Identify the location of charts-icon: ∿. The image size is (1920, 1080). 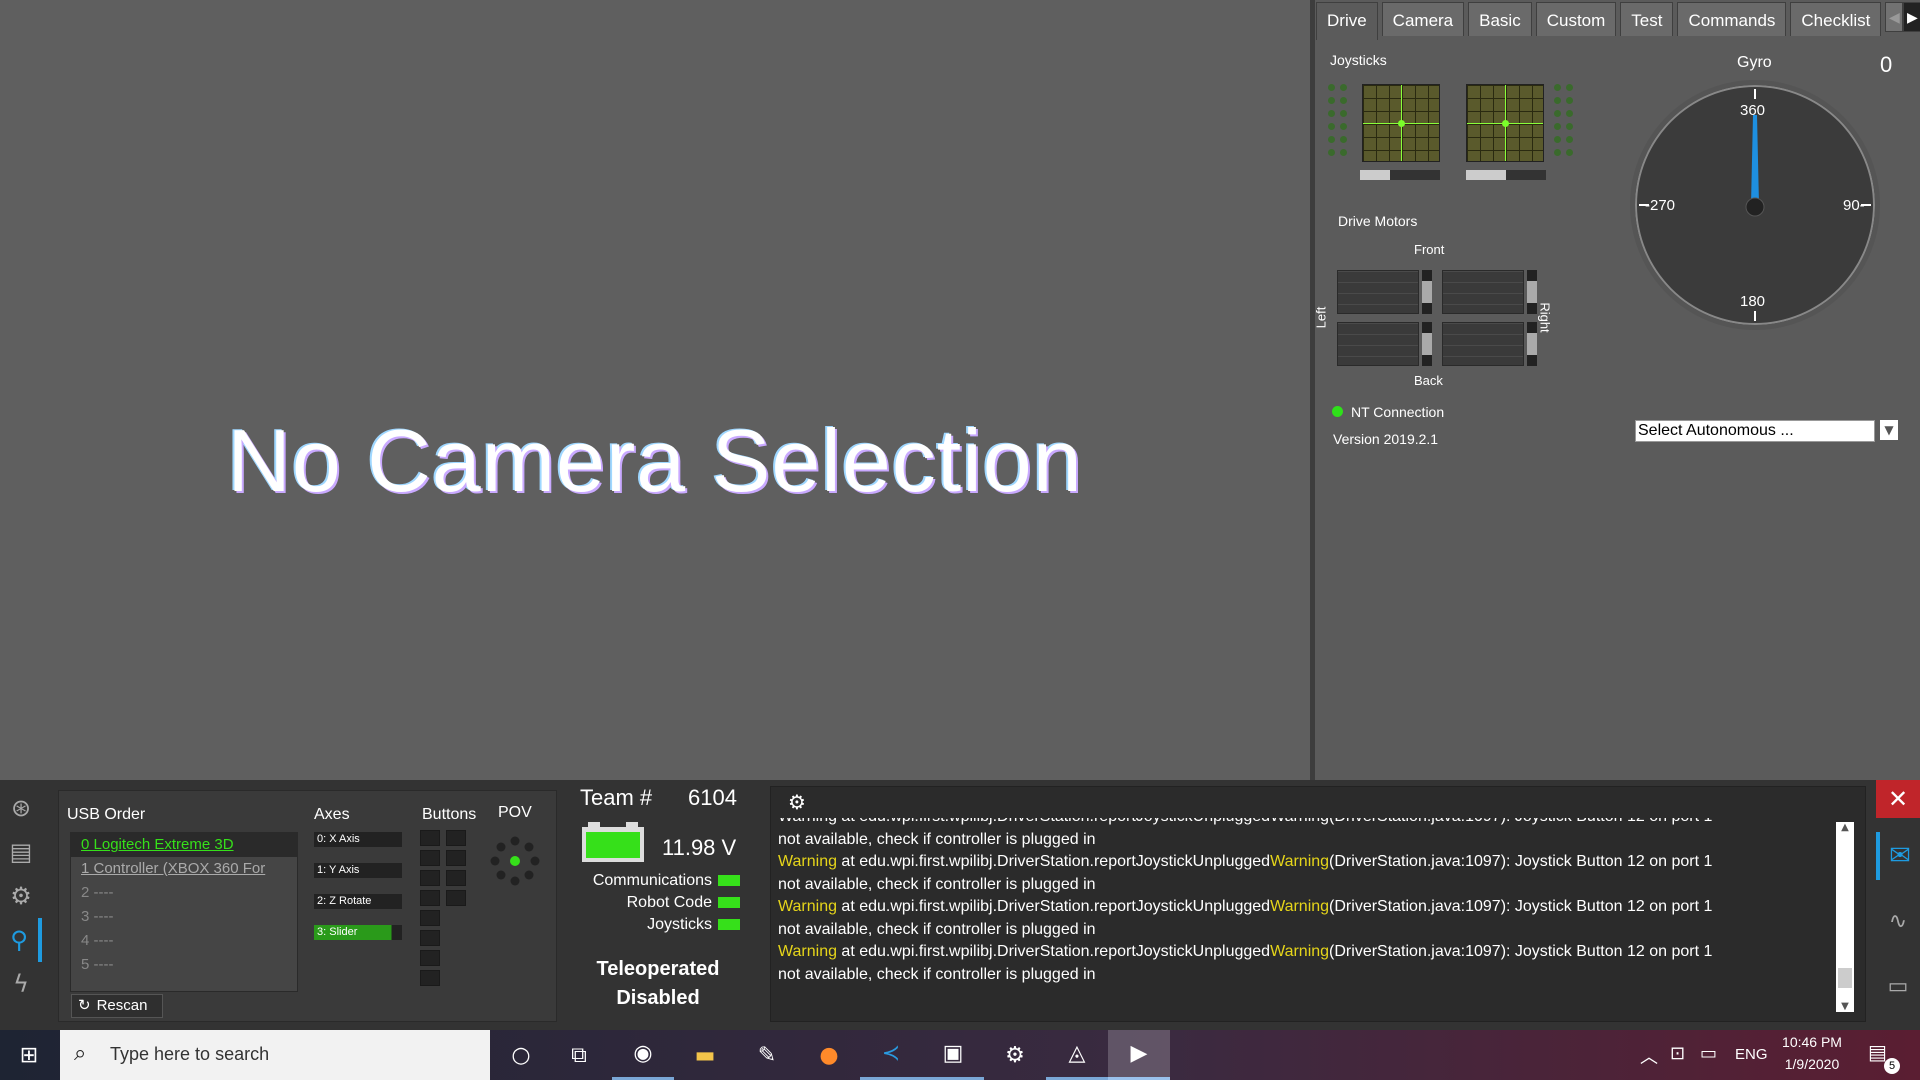
(1898, 922).